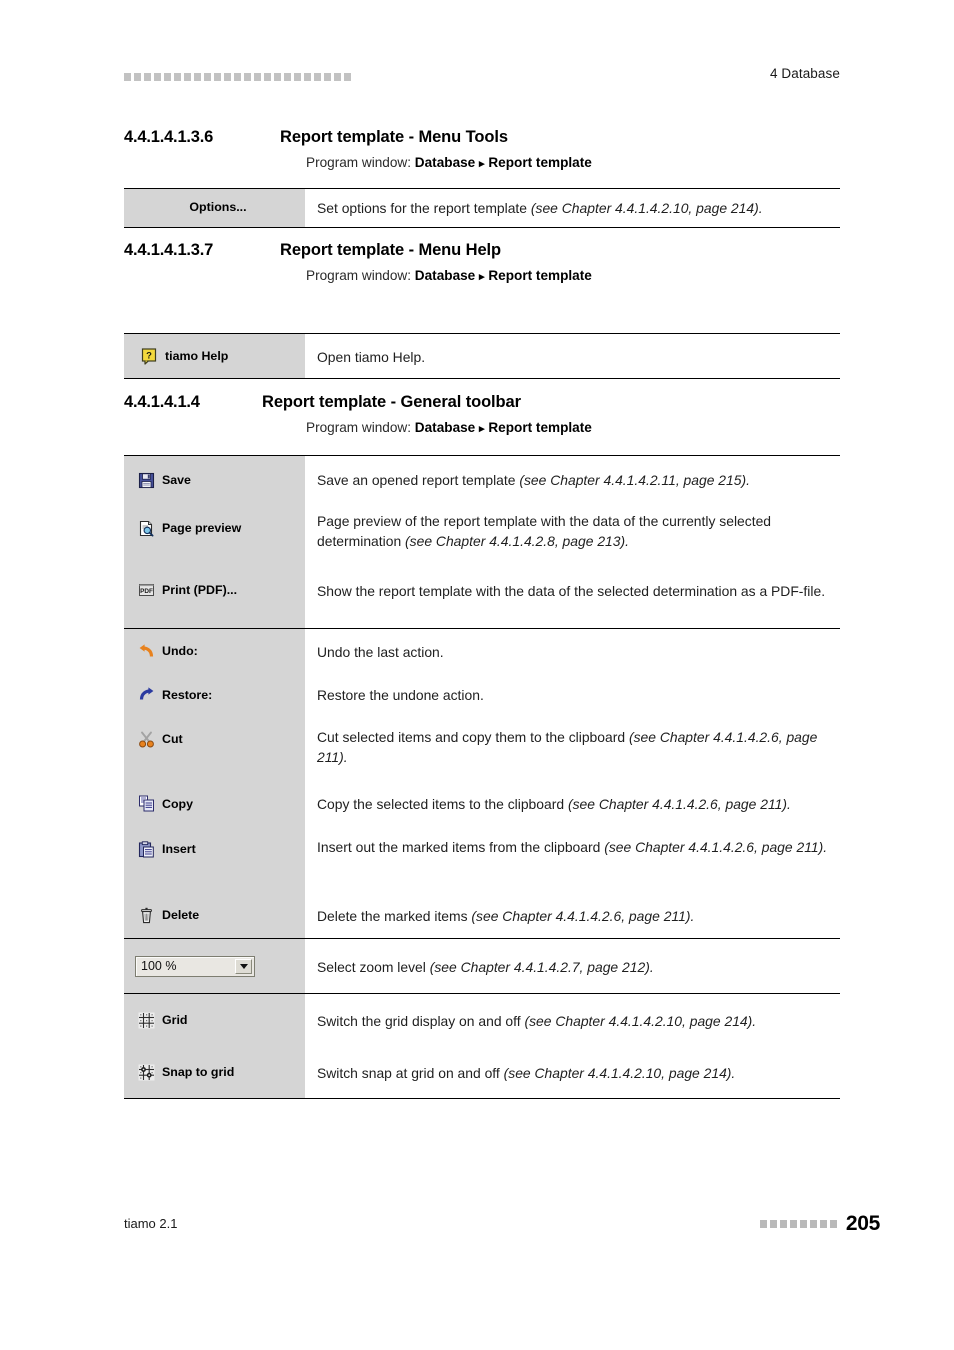 This screenshot has width=954, height=1350. I want to click on row-label: Undo:, so click(180, 651).